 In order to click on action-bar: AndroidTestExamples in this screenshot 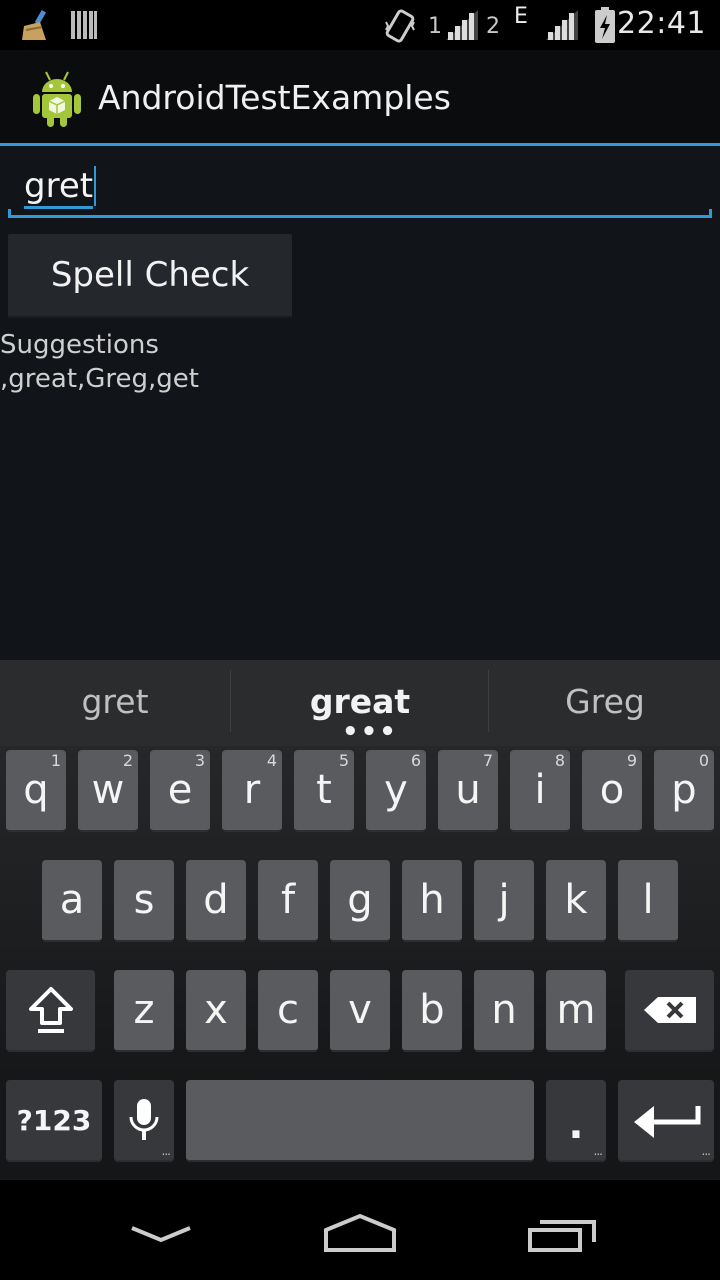, I will do `click(360, 97)`.